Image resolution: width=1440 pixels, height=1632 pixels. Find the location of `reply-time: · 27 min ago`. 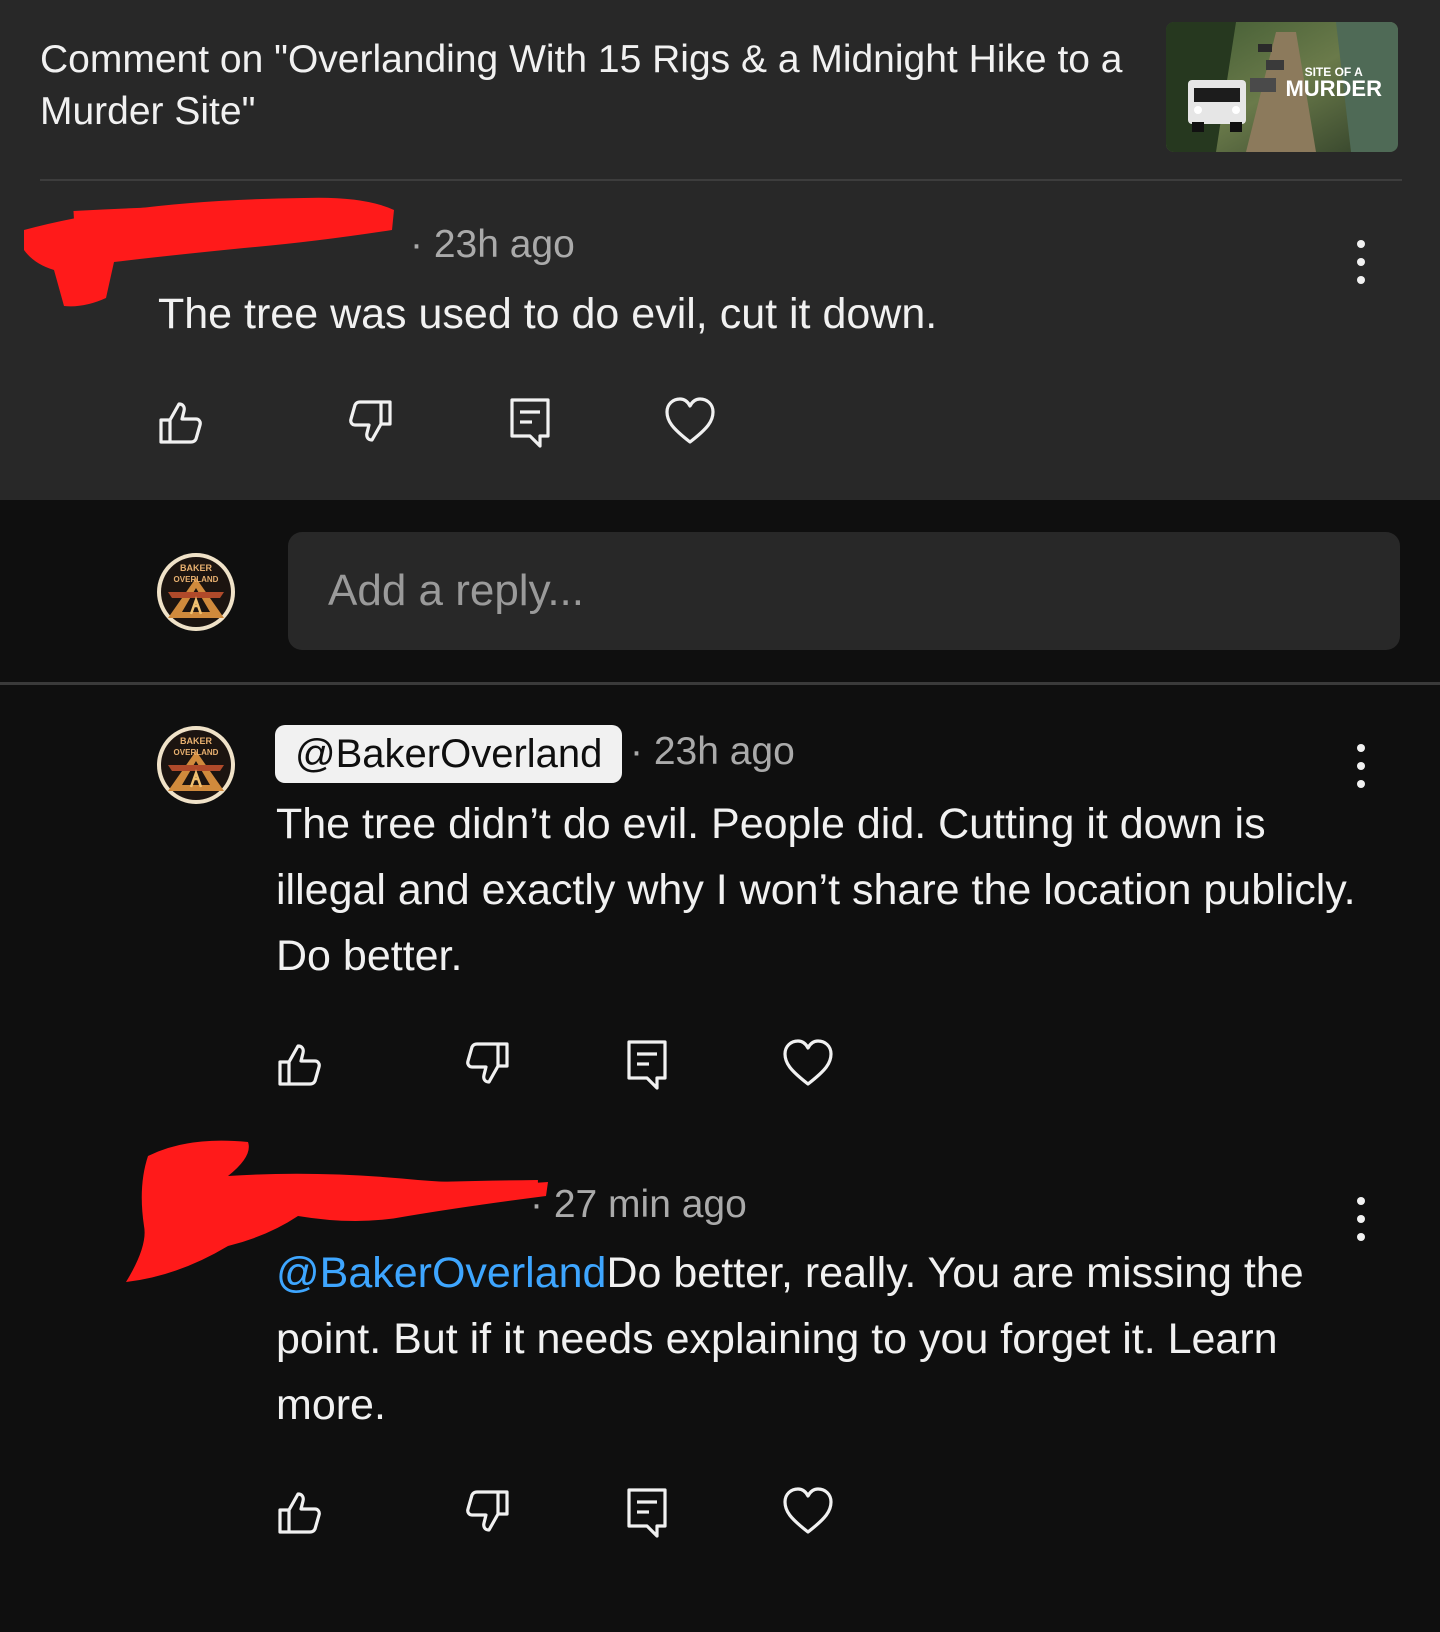

reply-time: · 27 min ago is located at coordinates (638, 1204).